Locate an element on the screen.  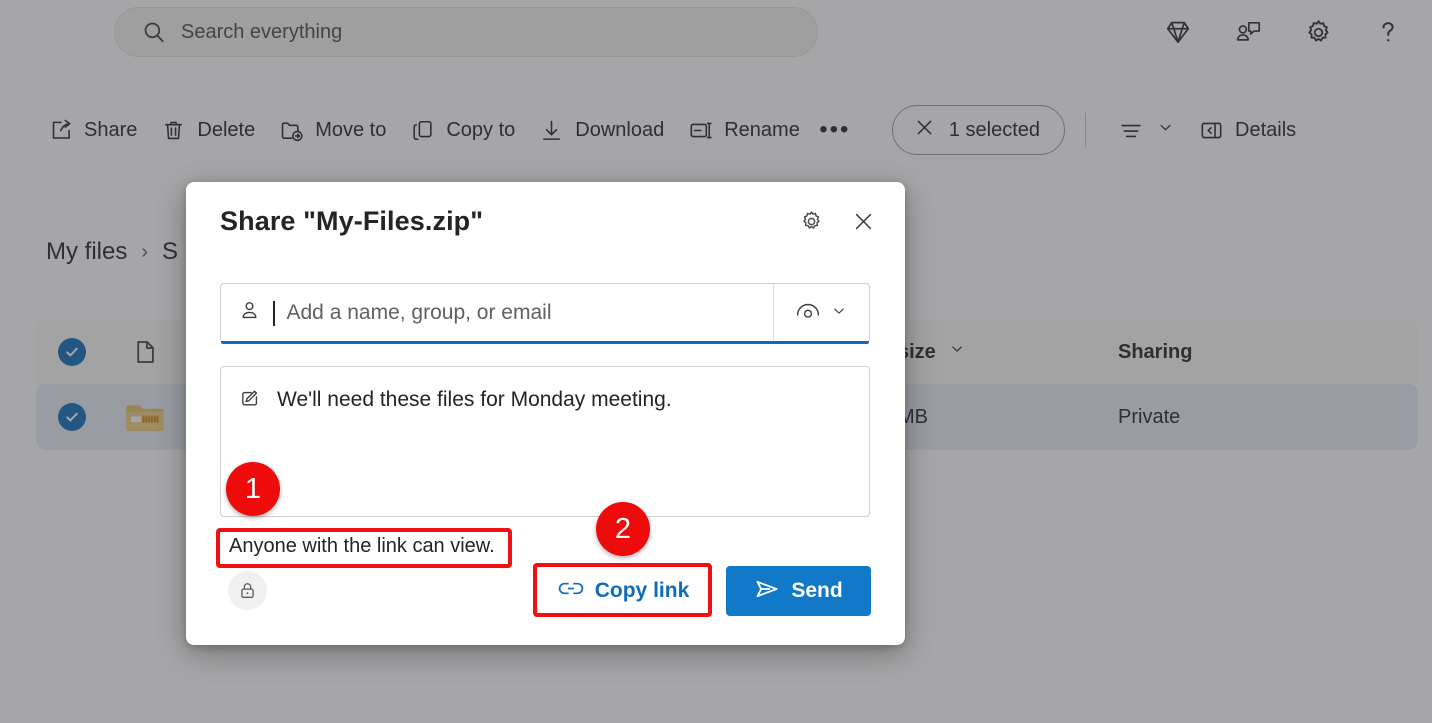
send-plane-icon is located at coordinates (767, 591).